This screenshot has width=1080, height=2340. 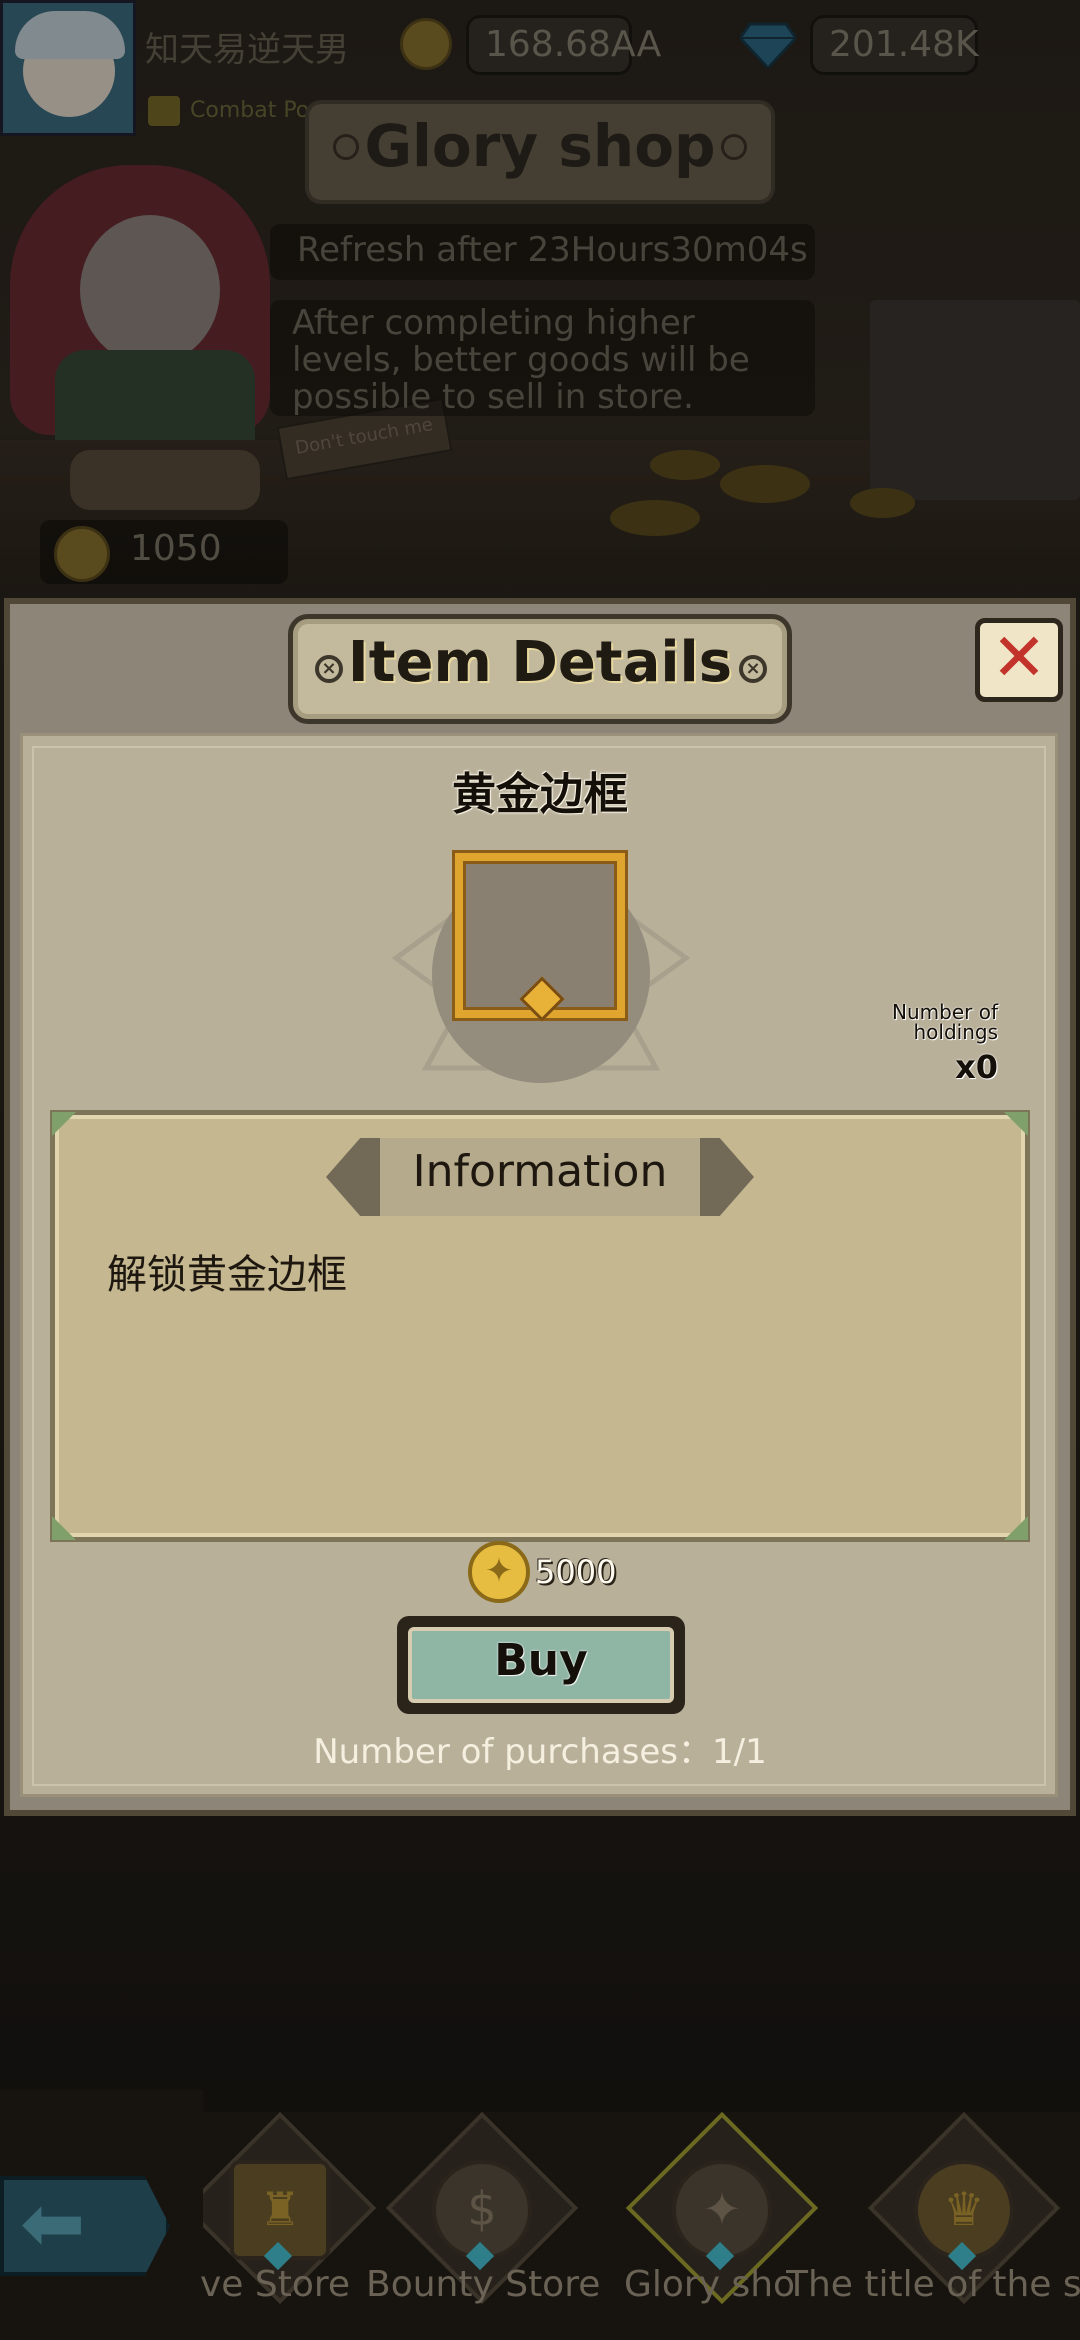 I want to click on holdings-label: Number of holdings, so click(x=945, y=1022).